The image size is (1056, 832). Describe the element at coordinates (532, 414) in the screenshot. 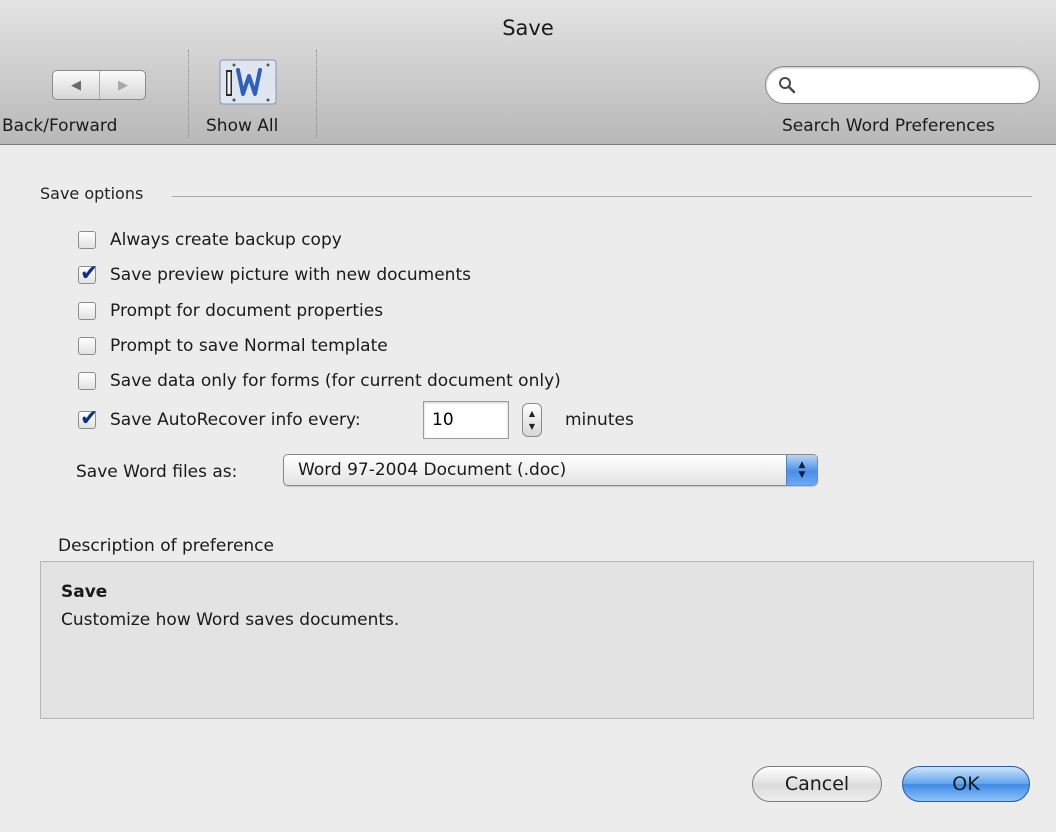

I see `stepper-up-icon: ▲` at that location.